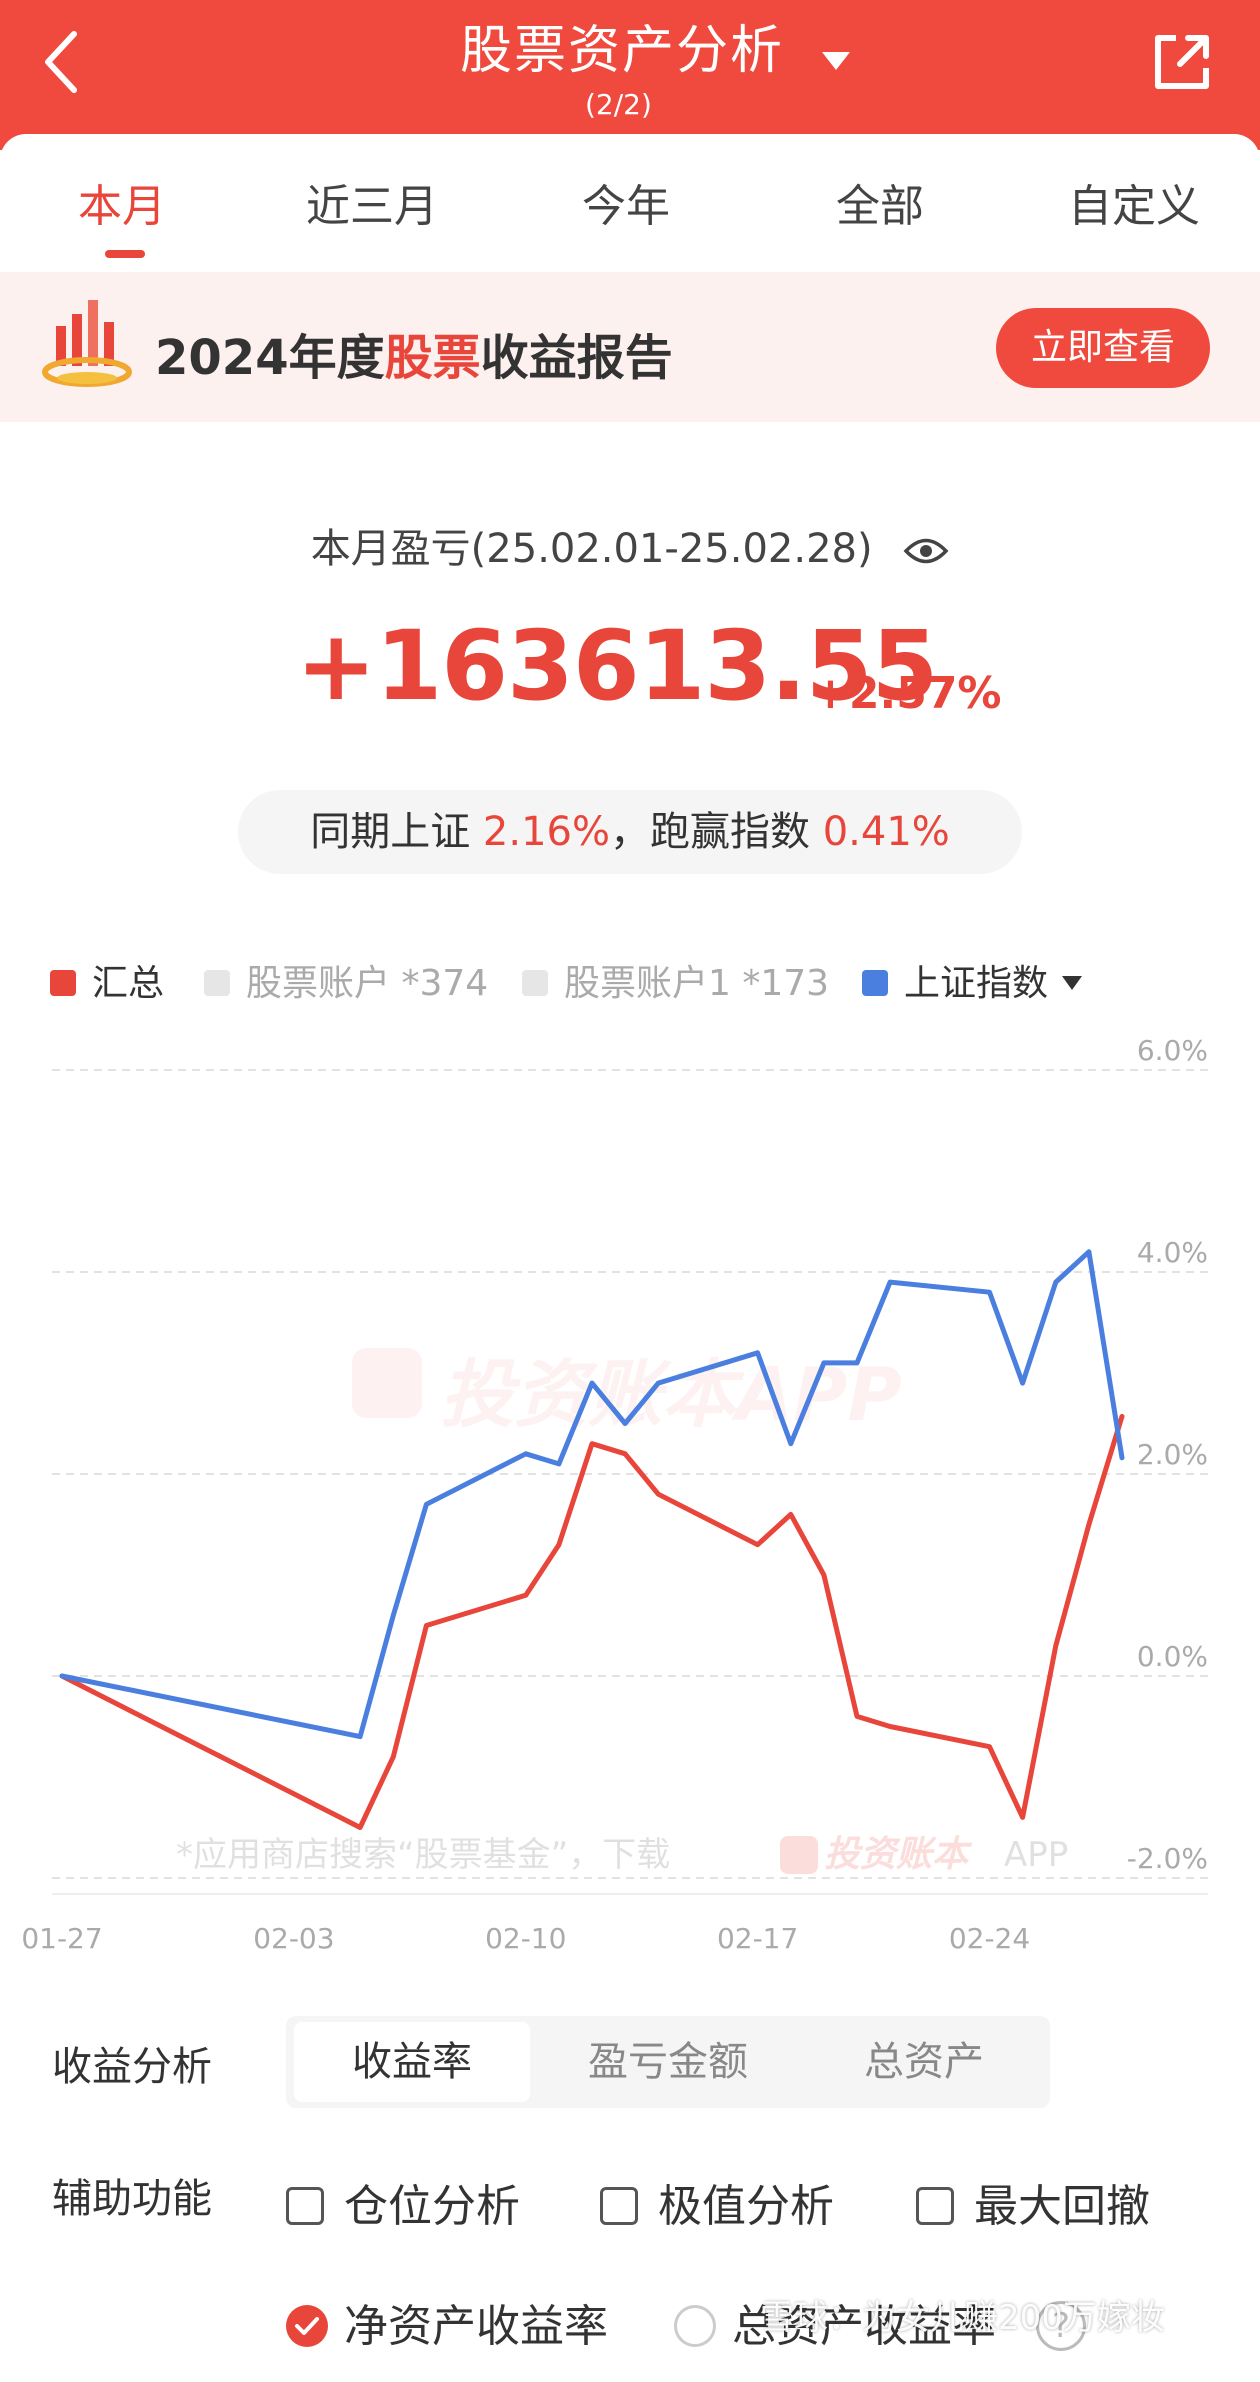 Image resolution: width=1260 pixels, height=2382 pixels. I want to click on y-tick-label: 6.0%, so click(1172, 1050).